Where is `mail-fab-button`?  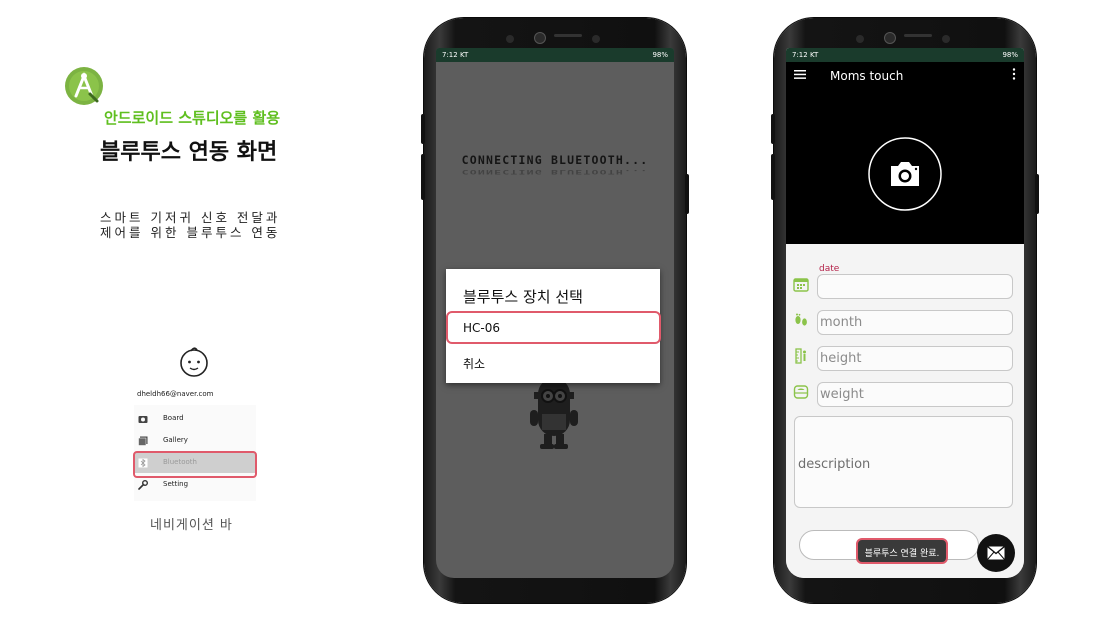 mail-fab-button is located at coordinates (996, 553).